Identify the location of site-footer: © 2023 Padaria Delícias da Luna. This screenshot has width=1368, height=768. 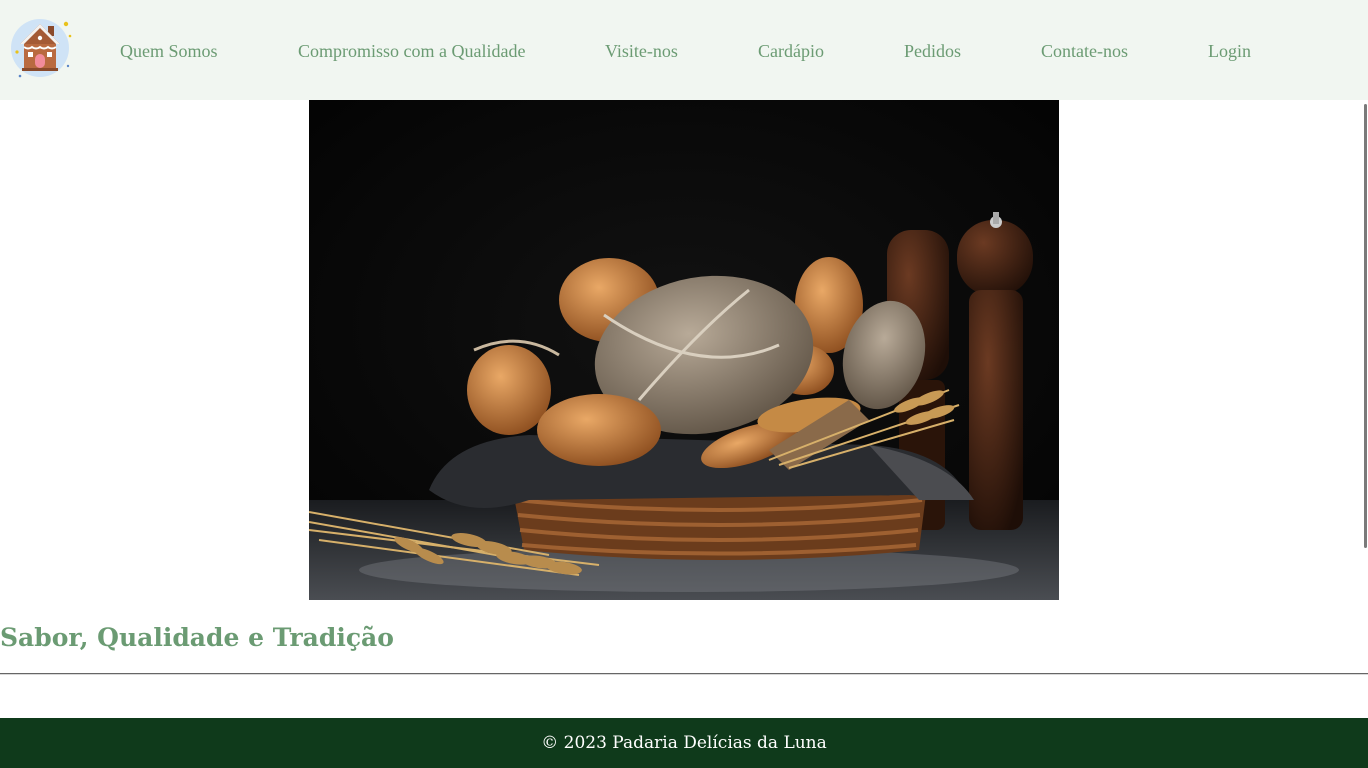
(684, 743).